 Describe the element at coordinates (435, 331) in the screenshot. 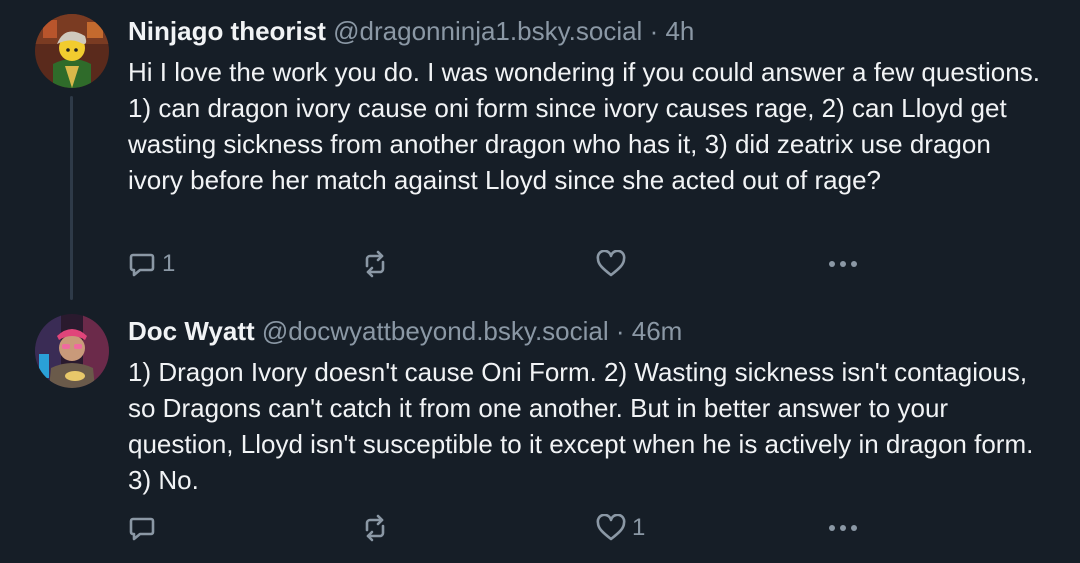

I see `author-handle: @docwyattbeyond.bsky.social` at that location.